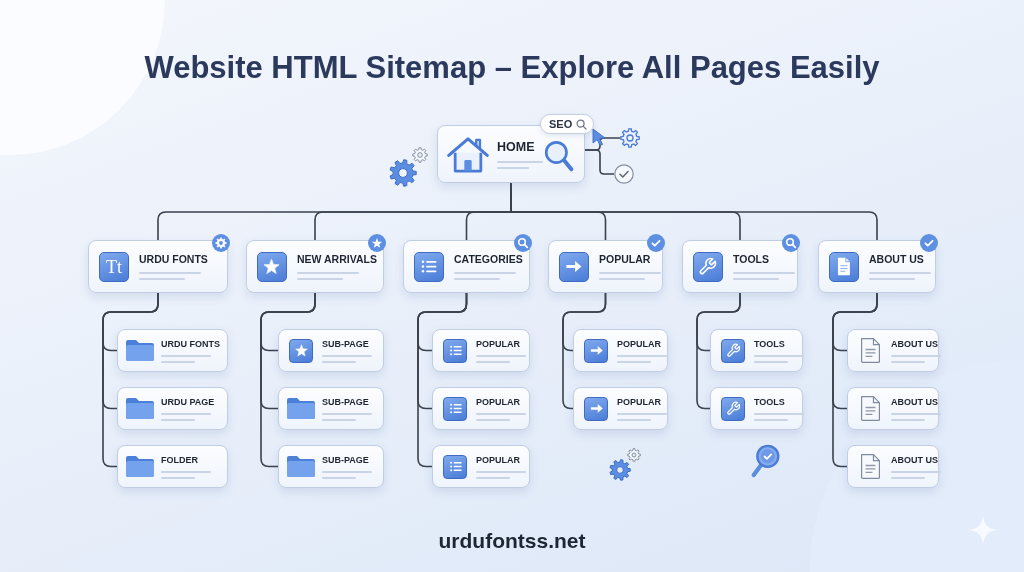  Describe the element at coordinates (765, 461) in the screenshot. I see `search-check-icon` at that location.